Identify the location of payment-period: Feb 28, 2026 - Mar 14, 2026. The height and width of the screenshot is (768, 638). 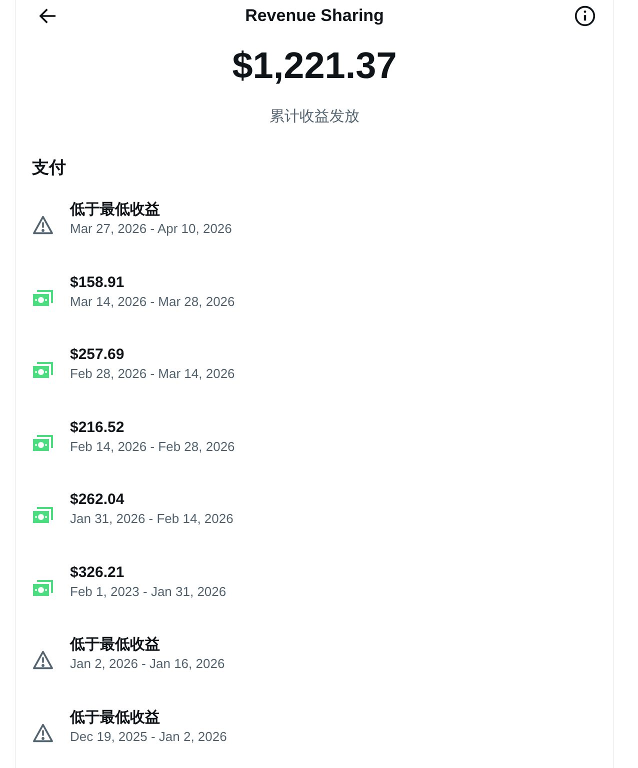
(152, 373).